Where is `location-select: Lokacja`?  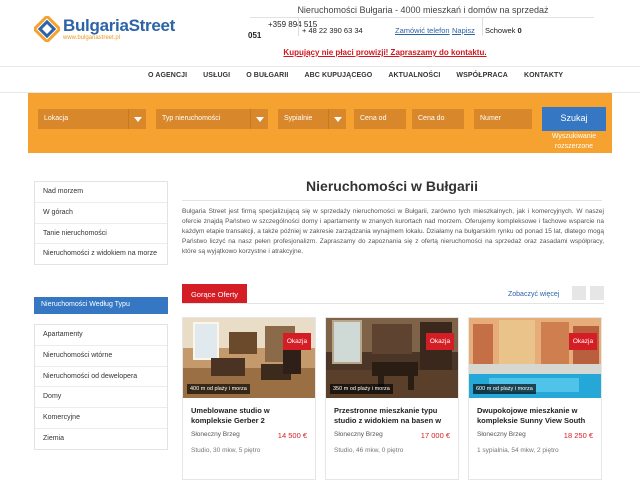
location-select: Lokacja is located at coordinates (92, 119).